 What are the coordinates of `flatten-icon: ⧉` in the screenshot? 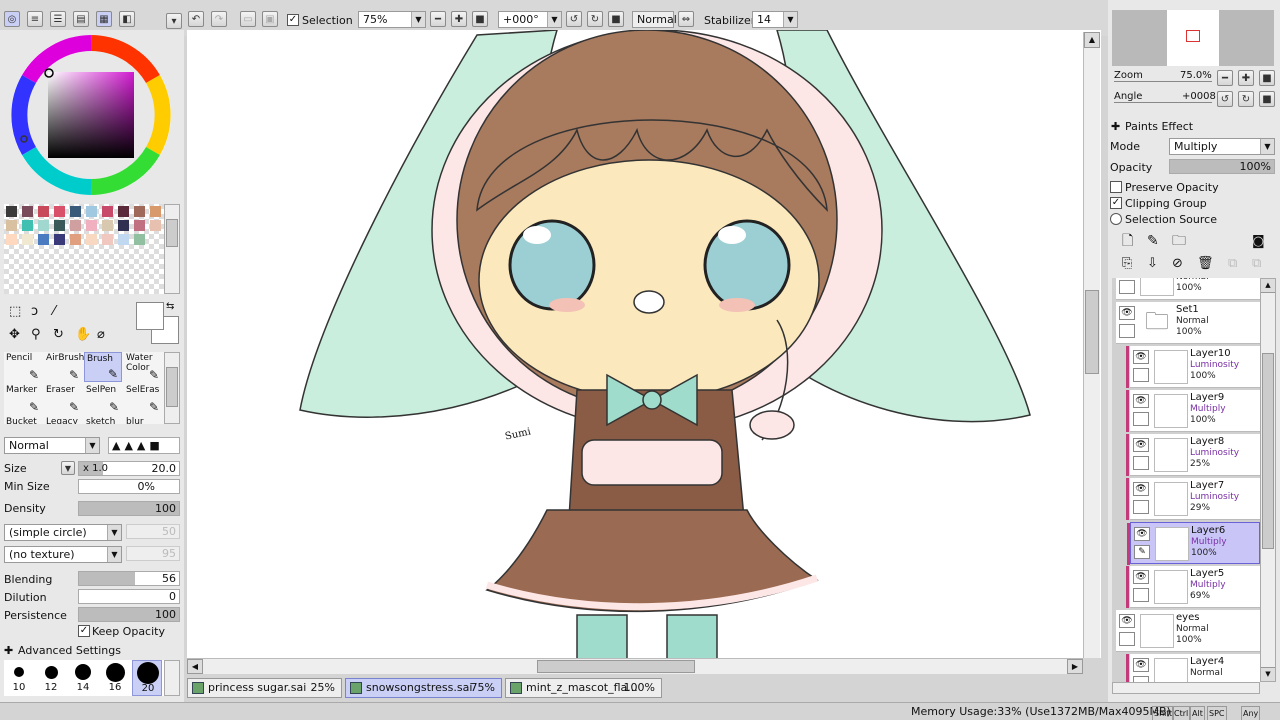 It's located at (1256, 263).